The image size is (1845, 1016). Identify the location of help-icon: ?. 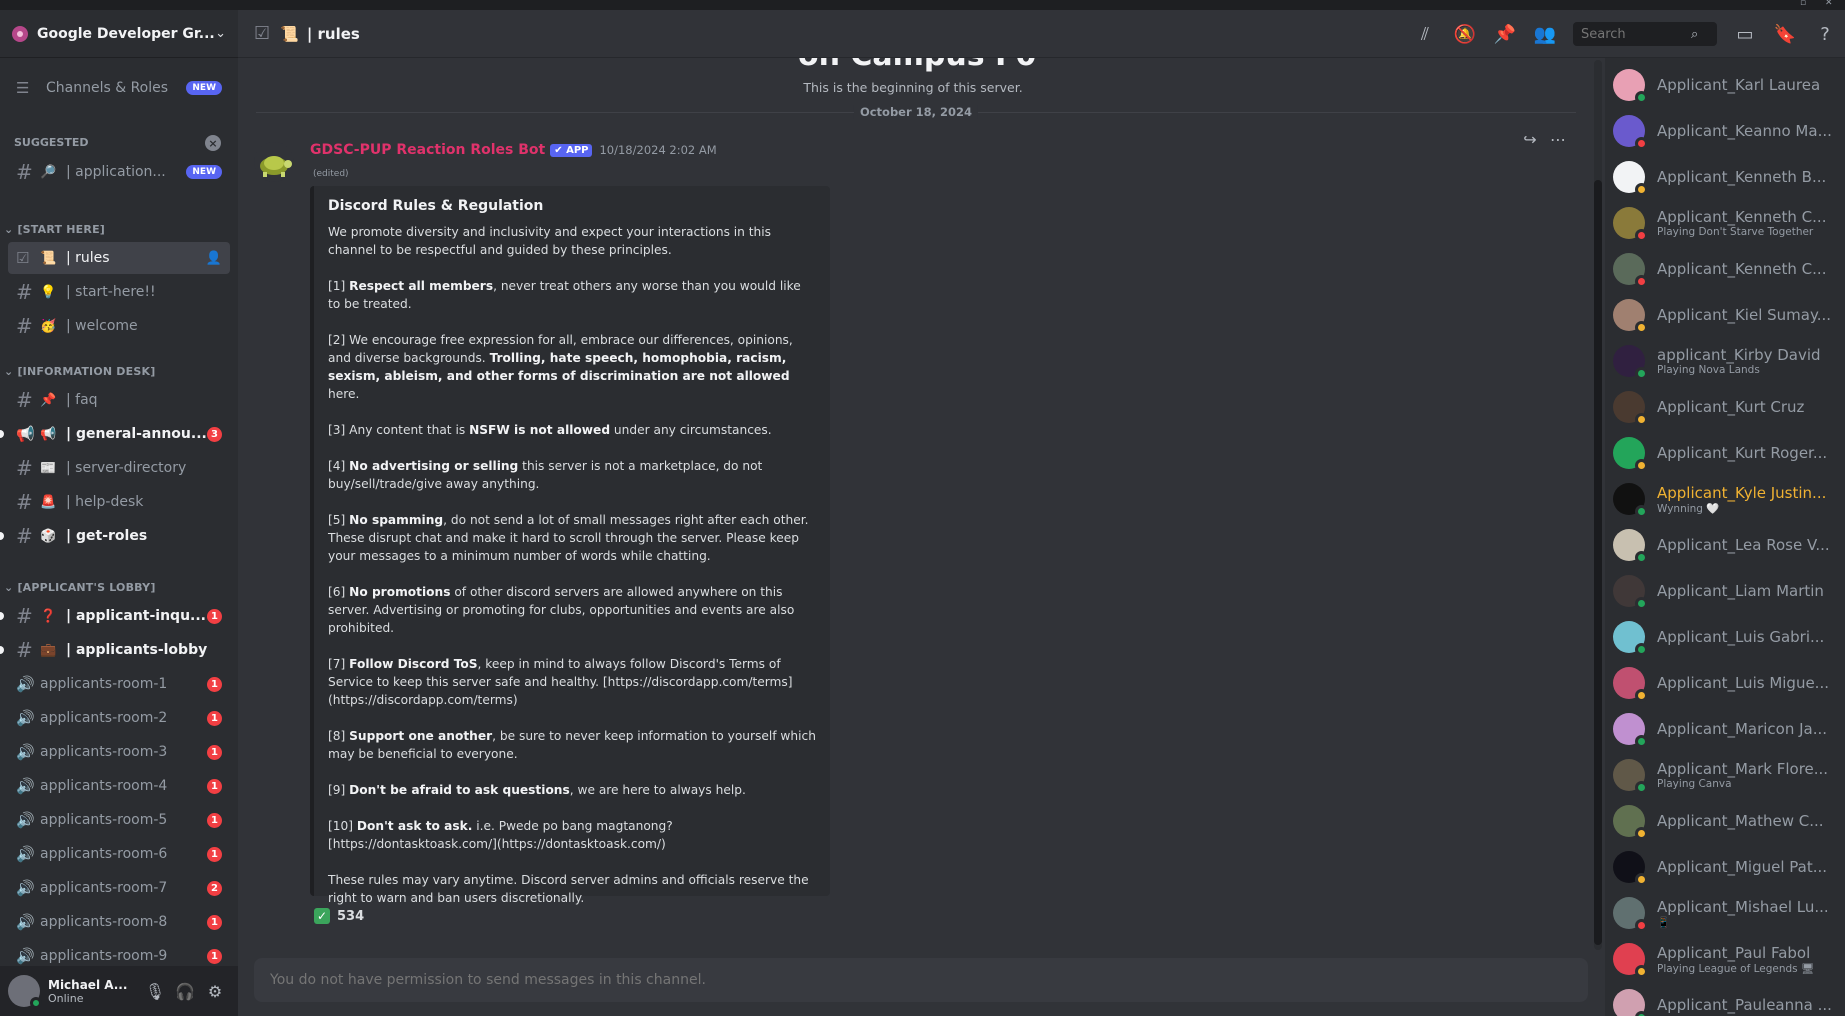
(1825, 34).